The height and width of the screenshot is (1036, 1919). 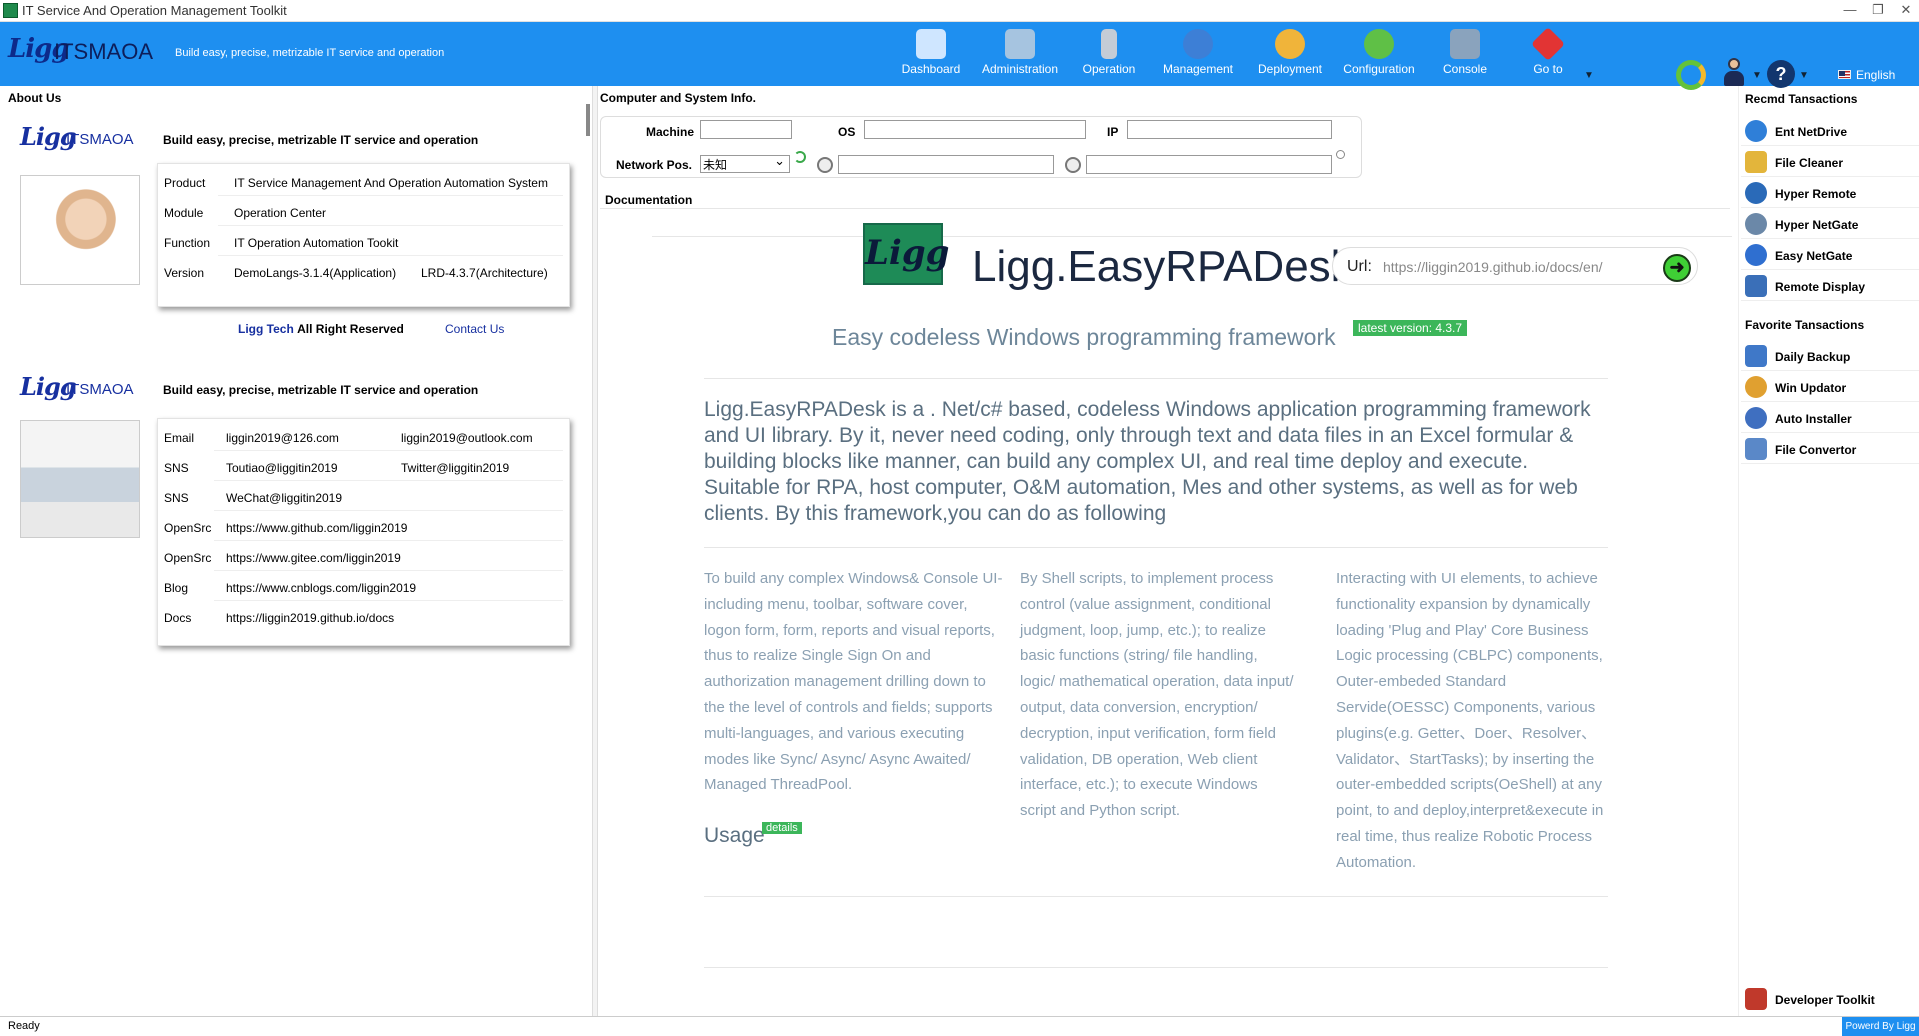 What do you see at coordinates (474, 329) in the screenshot?
I see `contact-us-link: Contact Us` at bounding box center [474, 329].